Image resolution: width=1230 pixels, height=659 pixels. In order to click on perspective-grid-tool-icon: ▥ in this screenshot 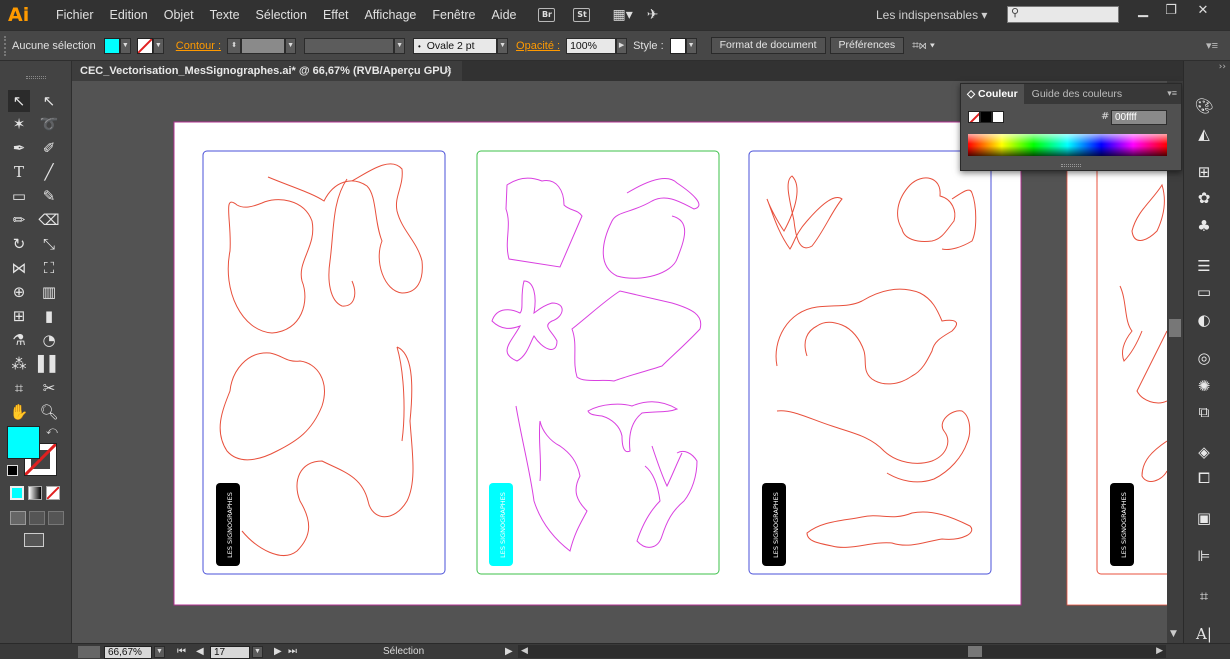, I will do `click(49, 292)`.